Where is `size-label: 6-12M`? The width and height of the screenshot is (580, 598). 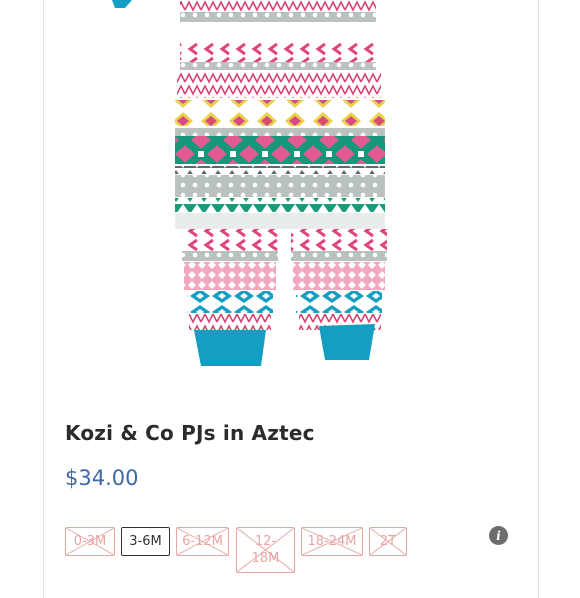
size-label: 6-12M is located at coordinates (202, 541).